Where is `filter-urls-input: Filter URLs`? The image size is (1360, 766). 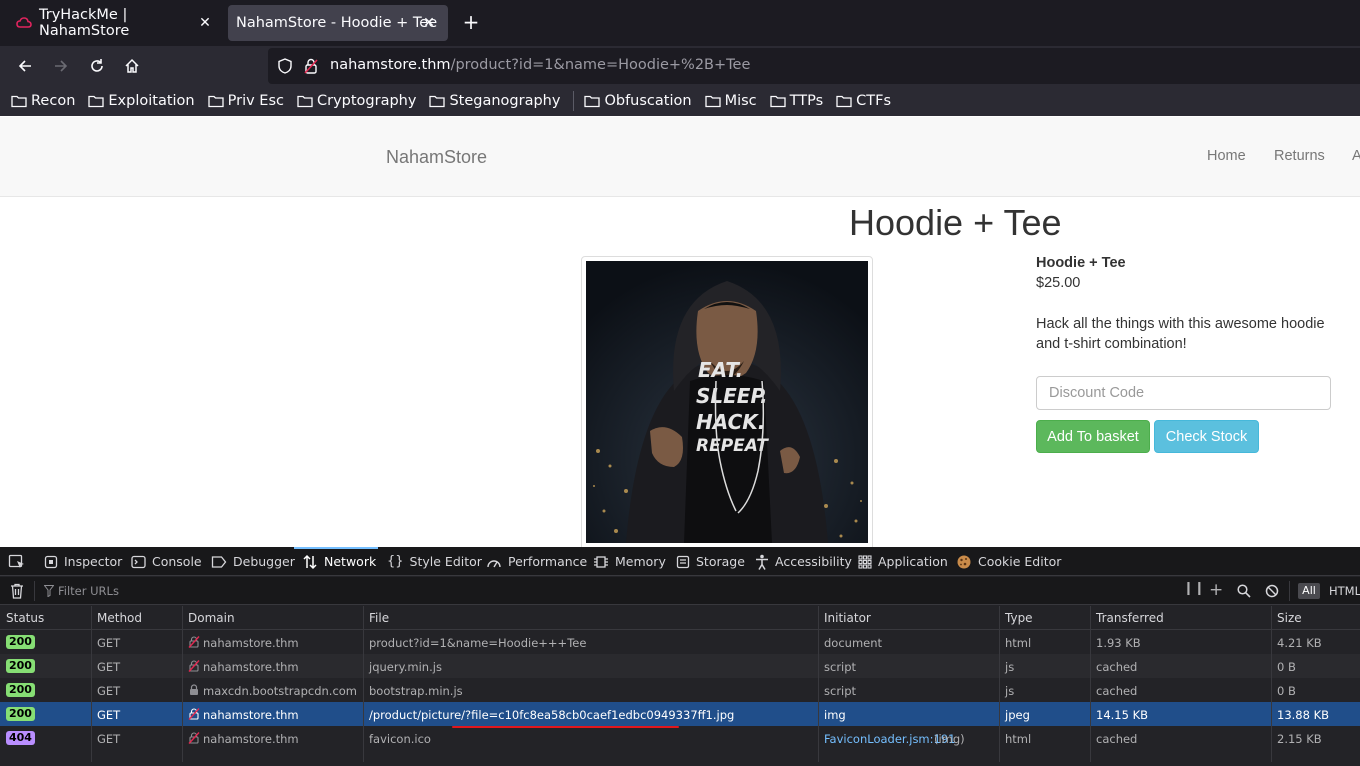 filter-urls-input: Filter URLs is located at coordinates (88, 591).